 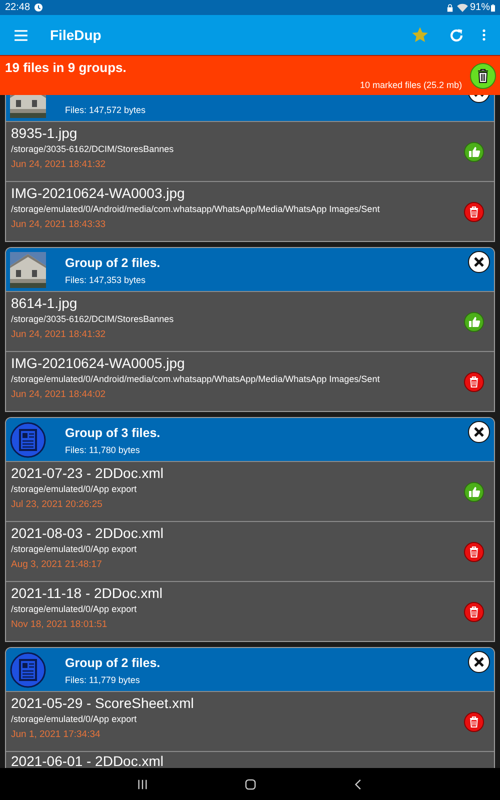 I want to click on file-date: Jun 1, 2021 17:34:34, so click(x=56, y=735).